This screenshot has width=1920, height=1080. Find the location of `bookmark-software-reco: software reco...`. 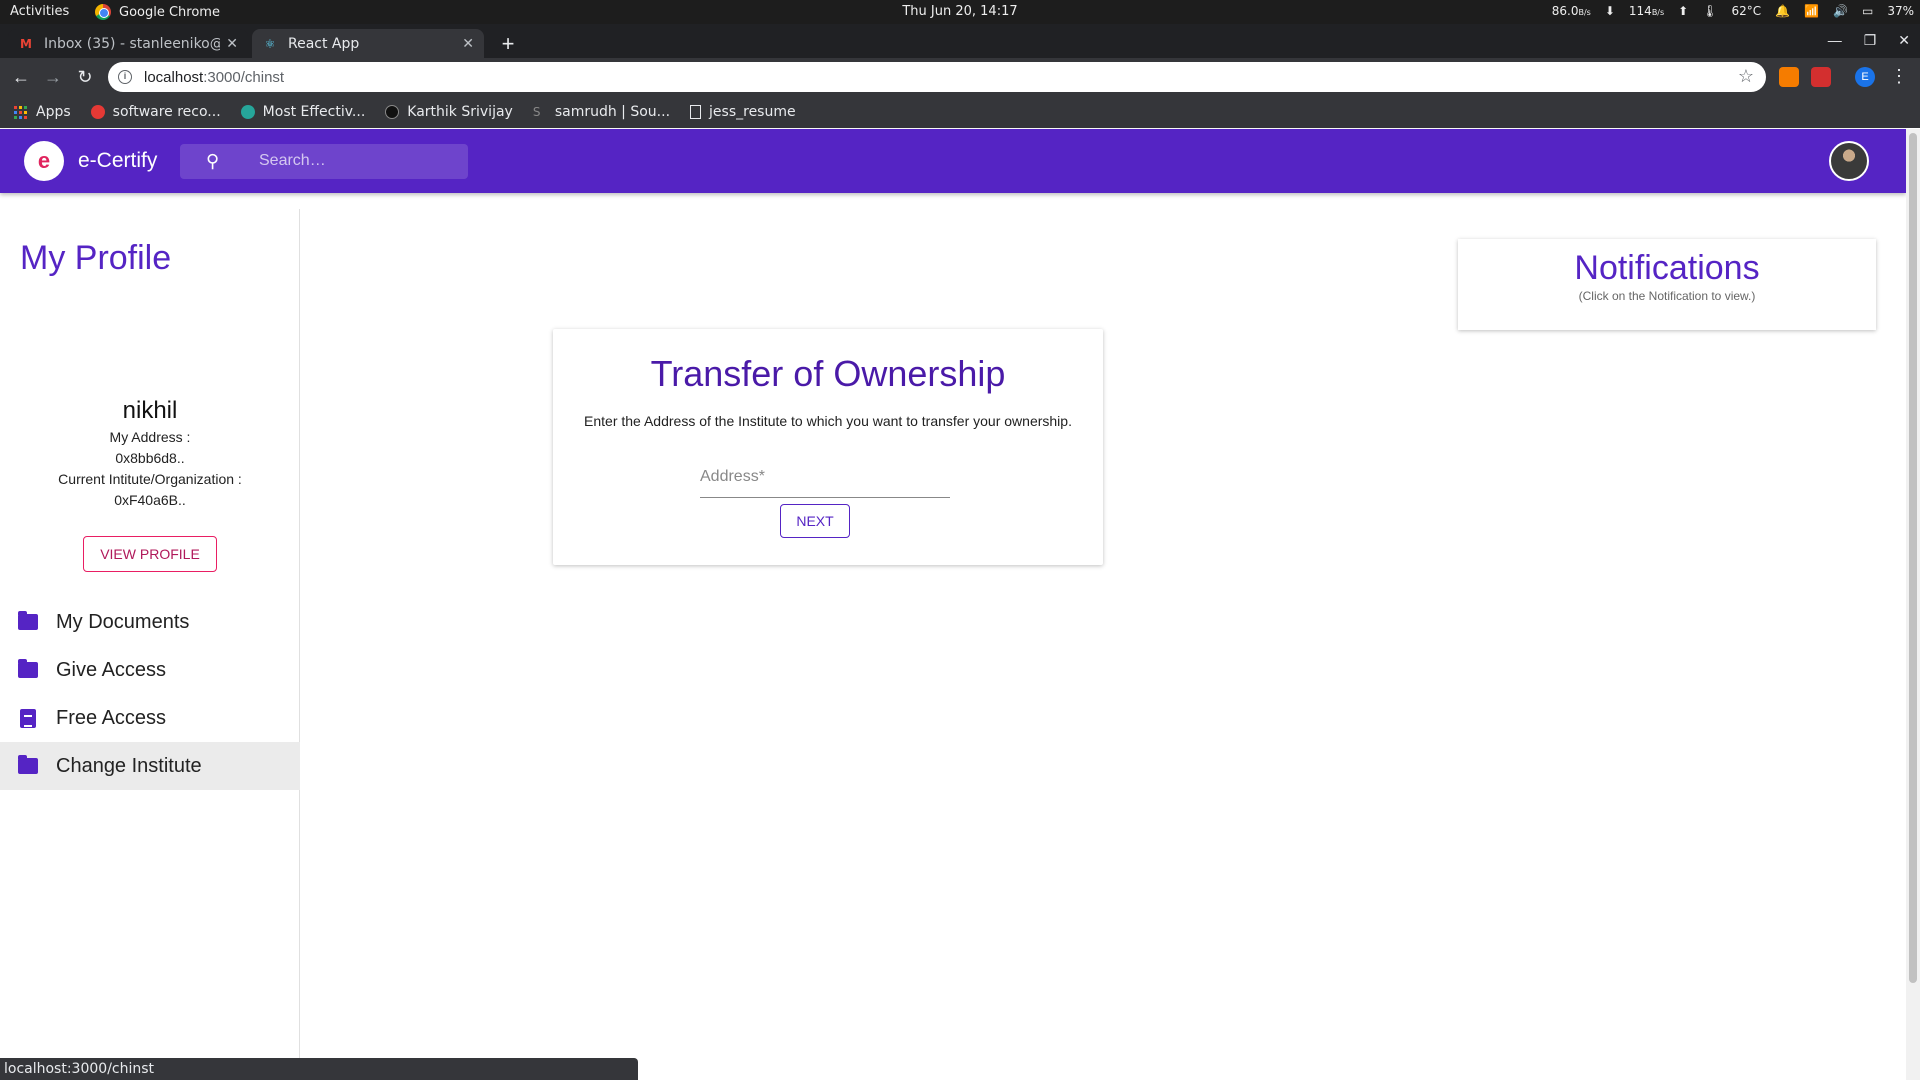

bookmark-software-reco: software reco... is located at coordinates (155, 112).